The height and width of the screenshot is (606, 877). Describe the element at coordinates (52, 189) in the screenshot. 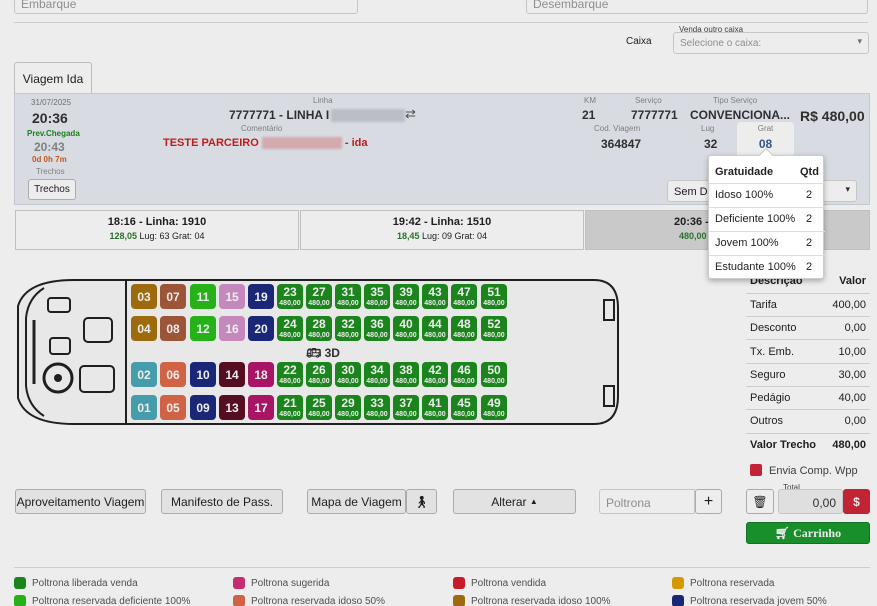

I see `trechos-button: Trechos` at that location.